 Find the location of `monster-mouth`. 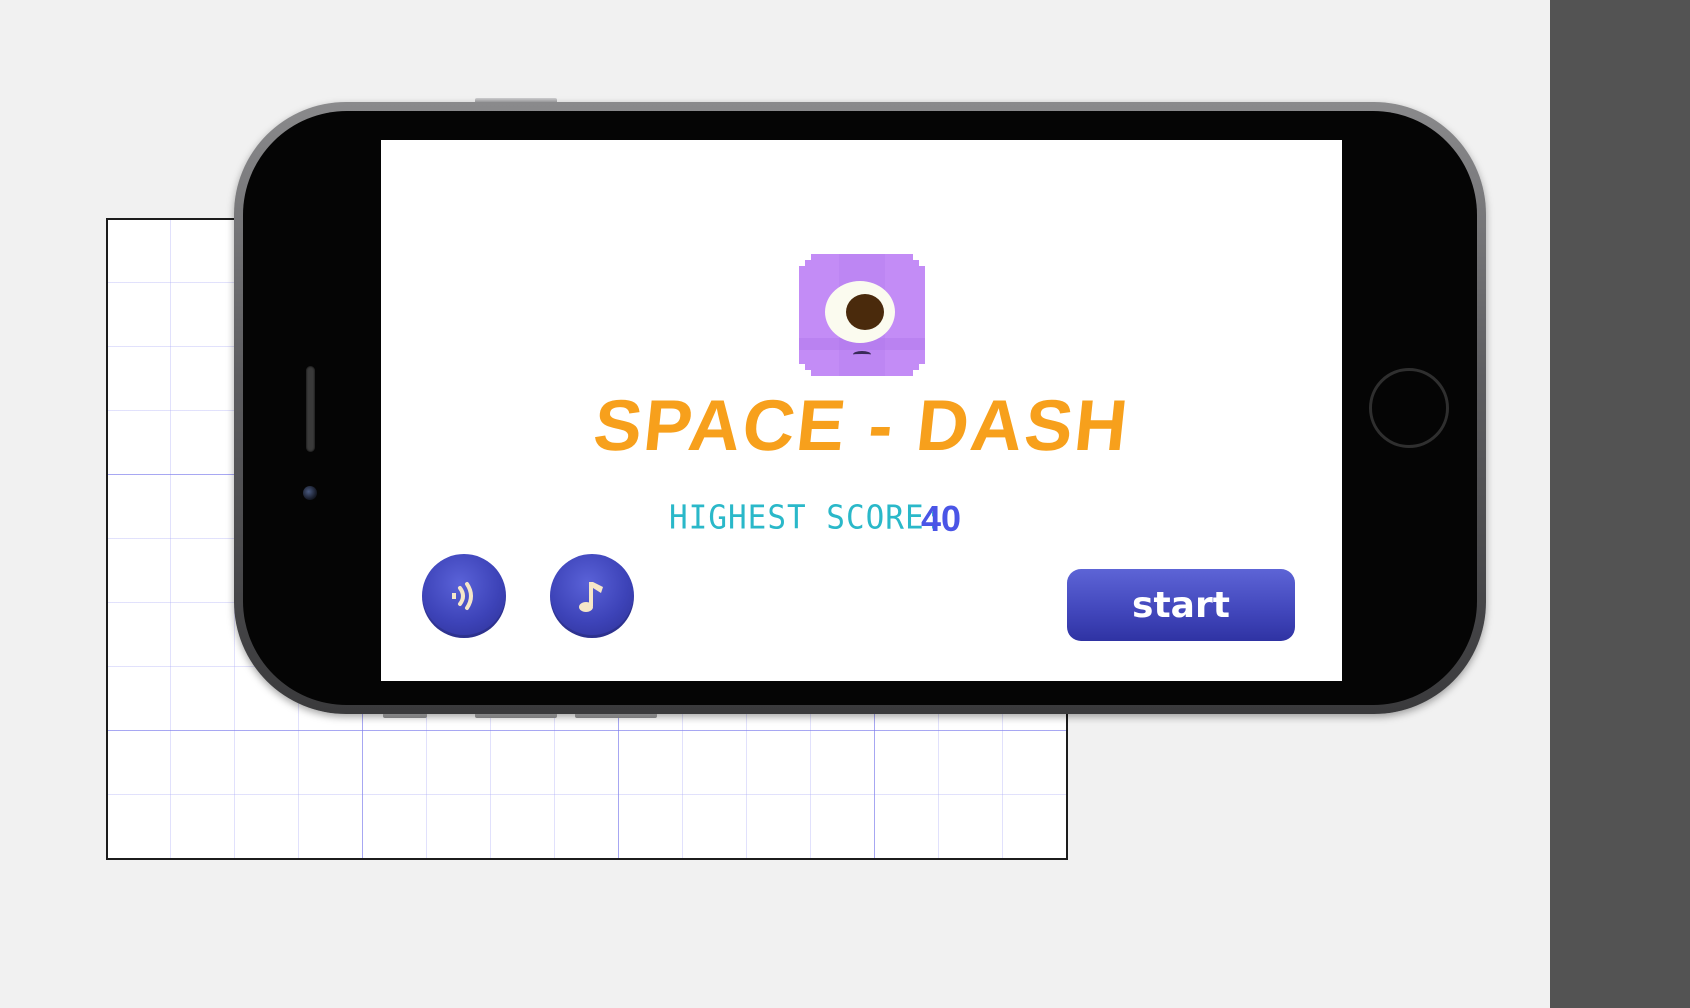

monster-mouth is located at coordinates (862, 354).